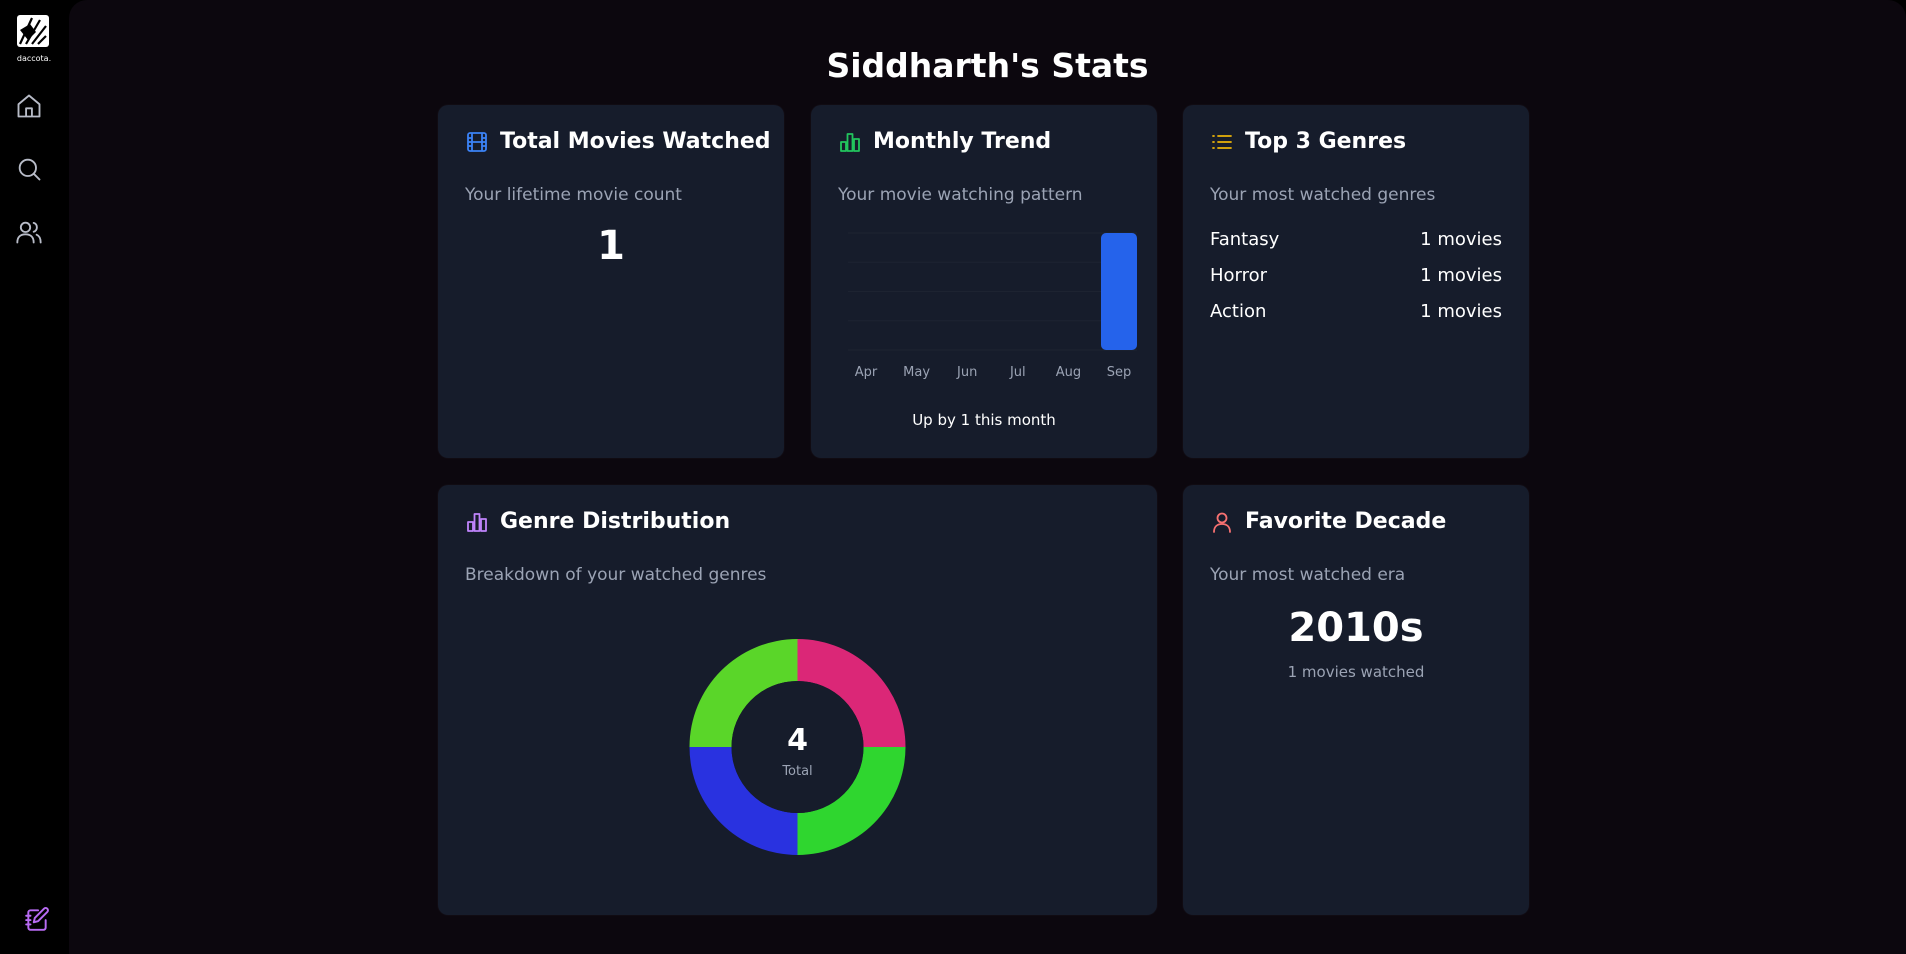 The height and width of the screenshot is (954, 1906). What do you see at coordinates (1238, 311) in the screenshot?
I see `genre-name: Action` at bounding box center [1238, 311].